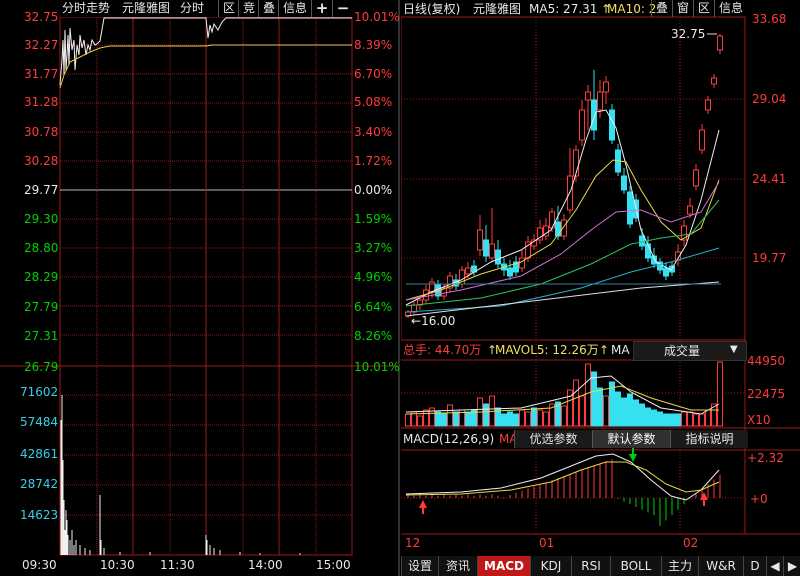  Describe the element at coordinates (268, 8) in the screenshot. I see `tab-overlay: 叠` at that location.